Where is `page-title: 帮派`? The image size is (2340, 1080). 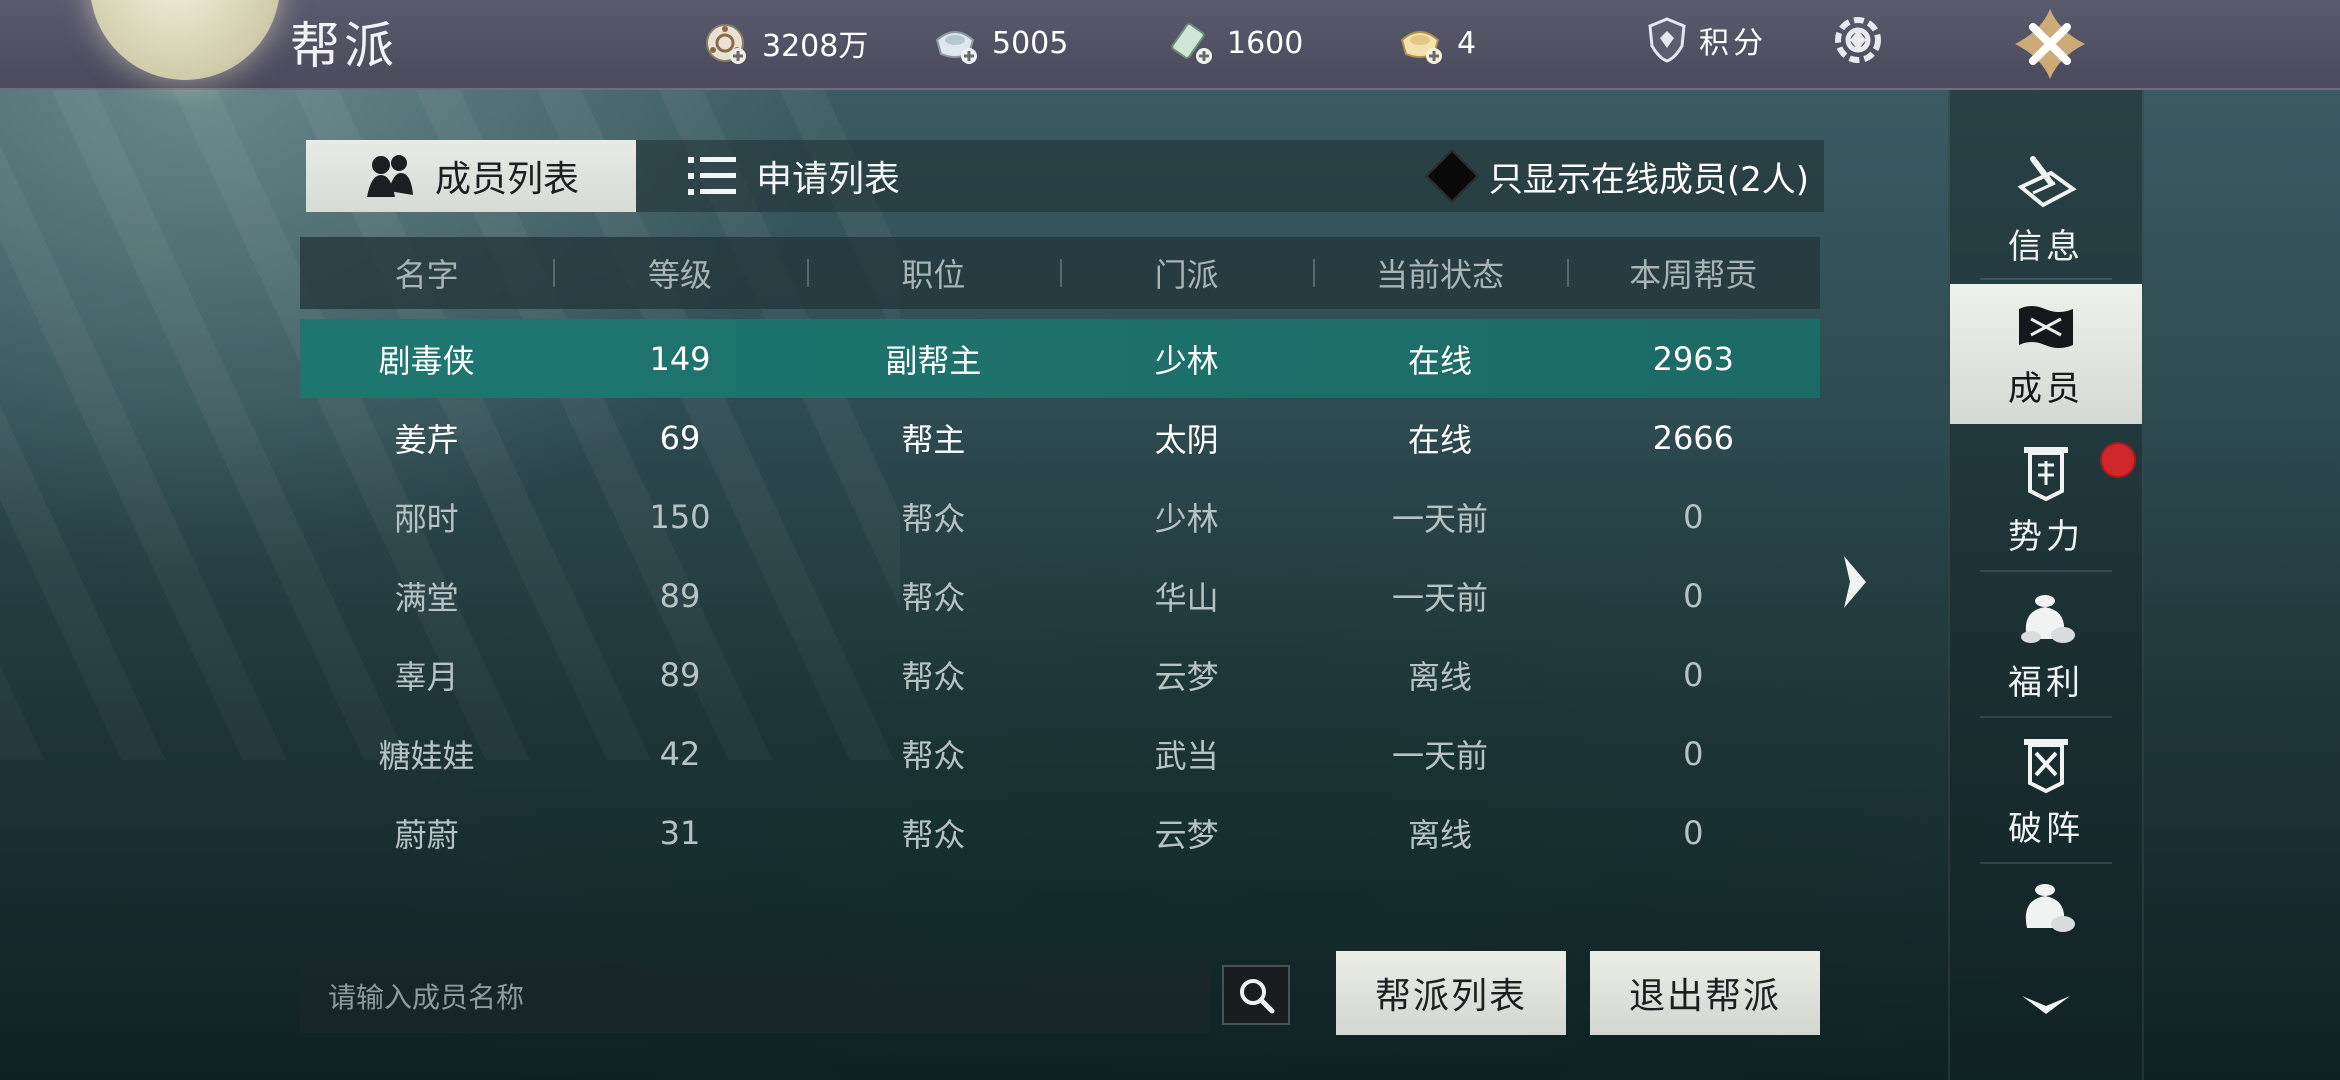
page-title: 帮派 is located at coordinates (344, 46).